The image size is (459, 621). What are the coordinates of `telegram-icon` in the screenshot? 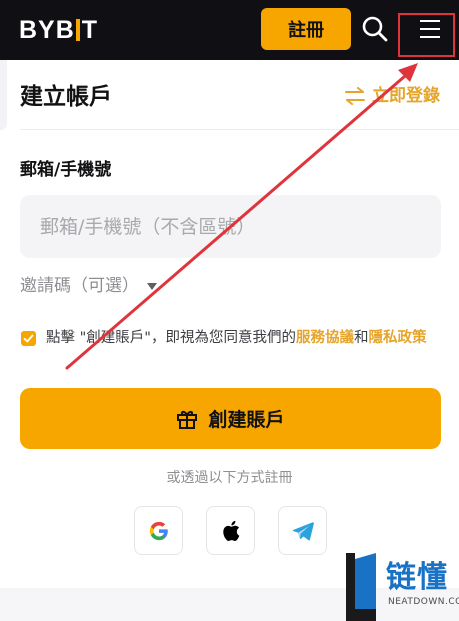 It's located at (303, 530).